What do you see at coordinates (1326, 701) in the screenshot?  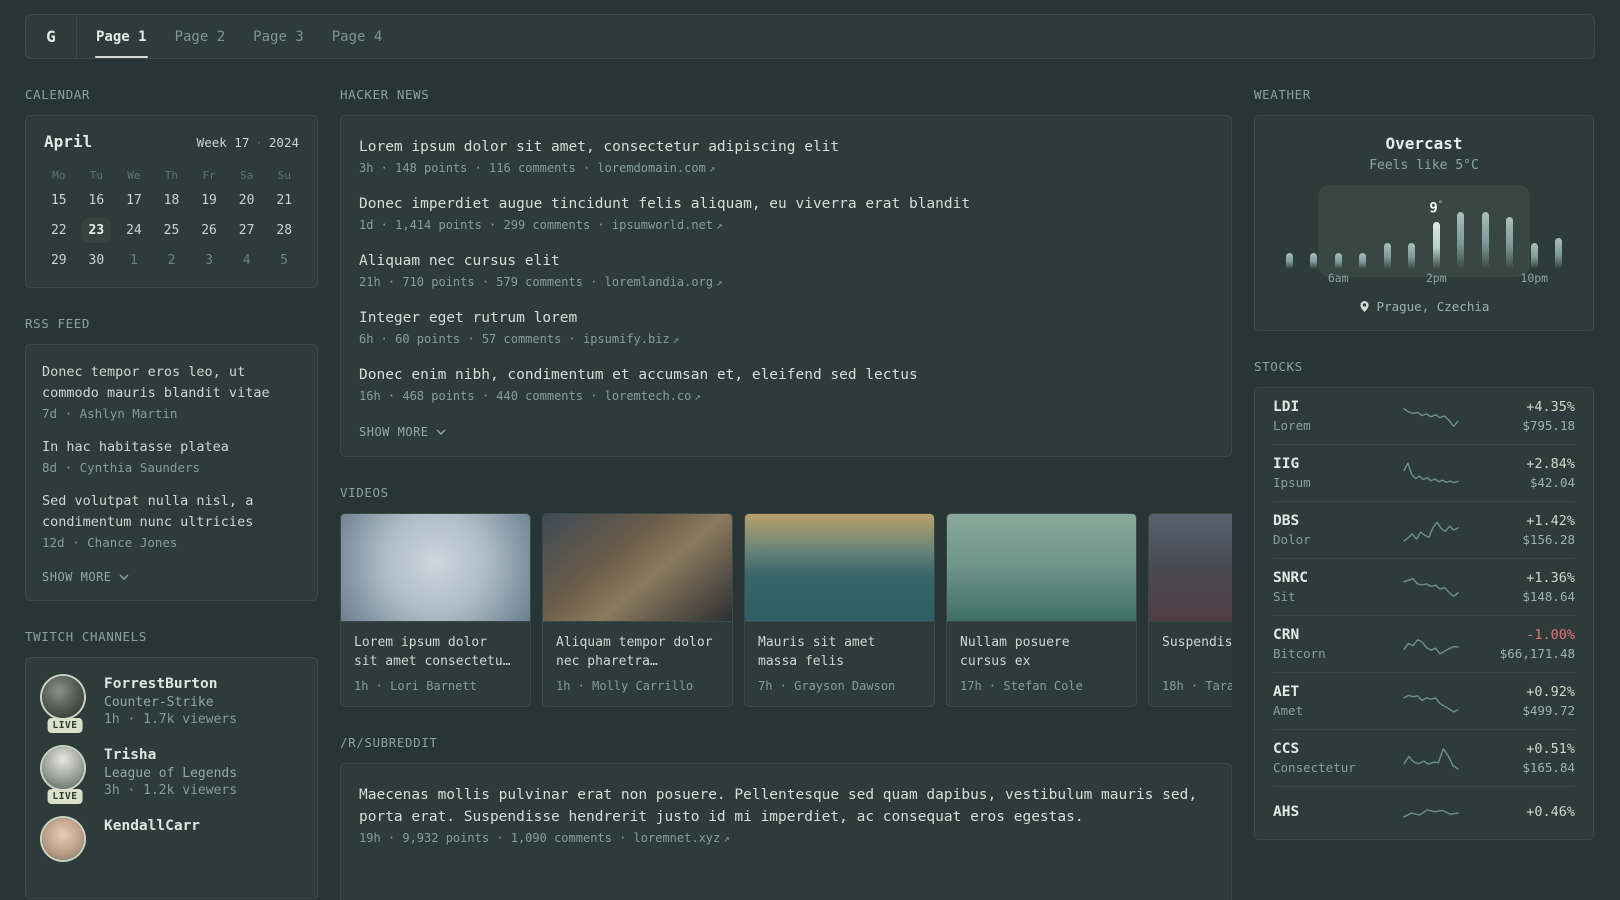 I see `stock-id: AET Amet` at bounding box center [1326, 701].